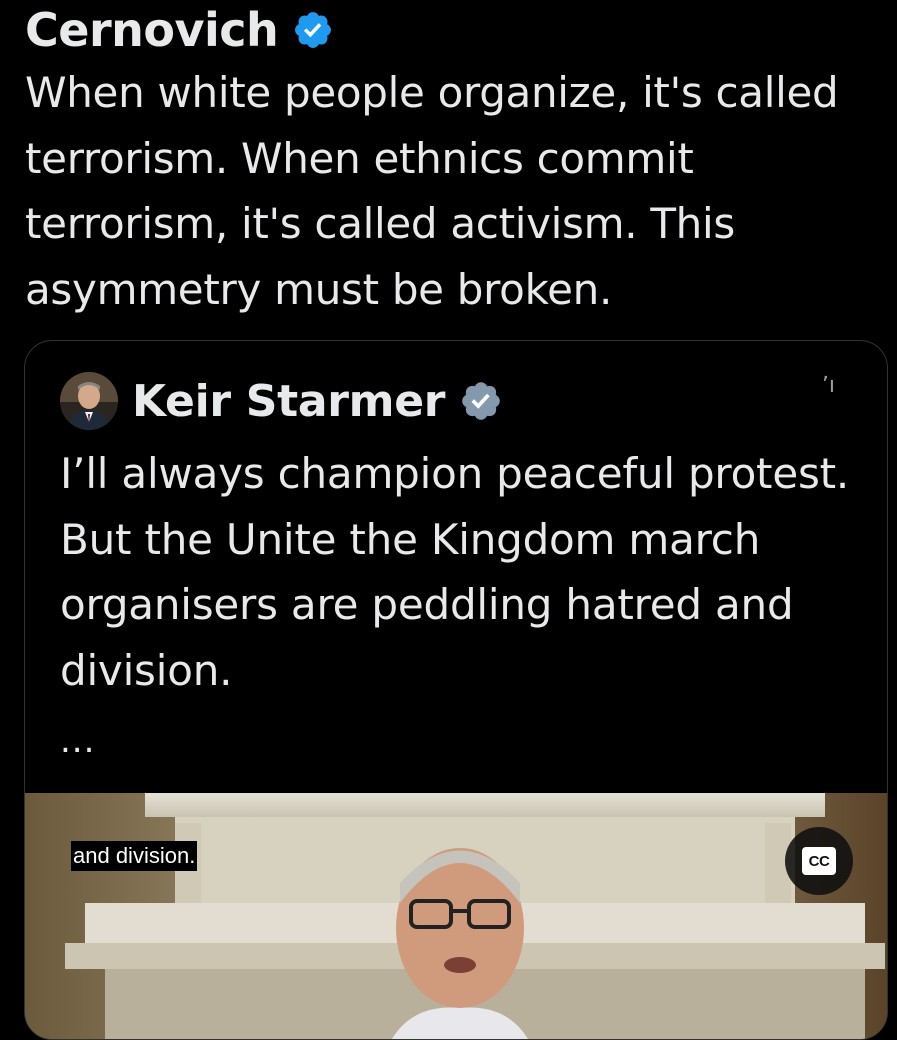  I want to click on author-name: Cernovich, so click(152, 30).